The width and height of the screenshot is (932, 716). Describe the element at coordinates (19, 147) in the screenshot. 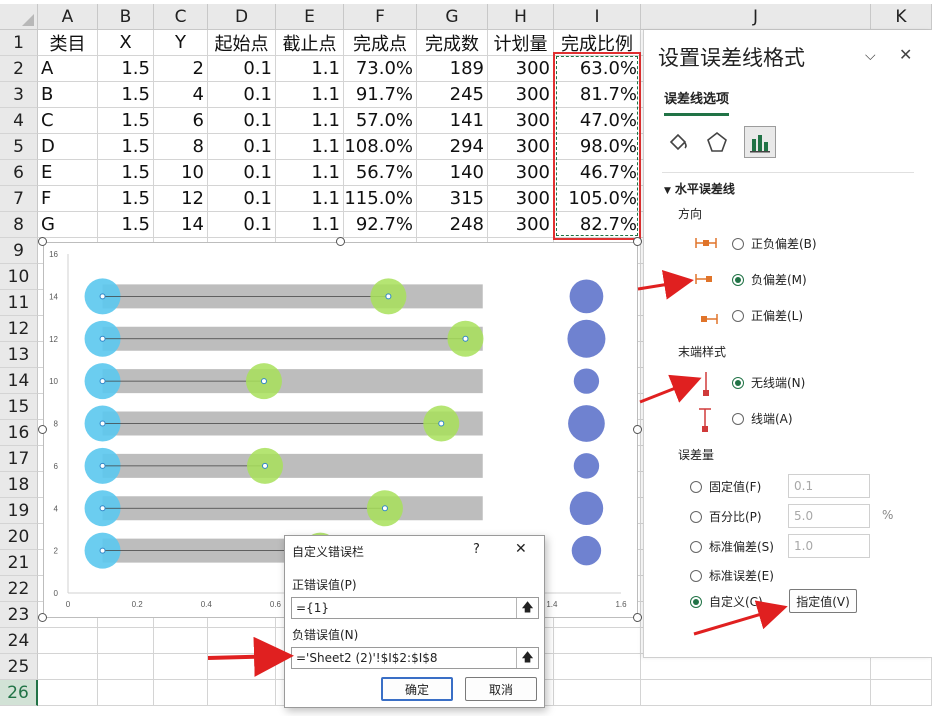

I see `row-header-5: 5` at that location.